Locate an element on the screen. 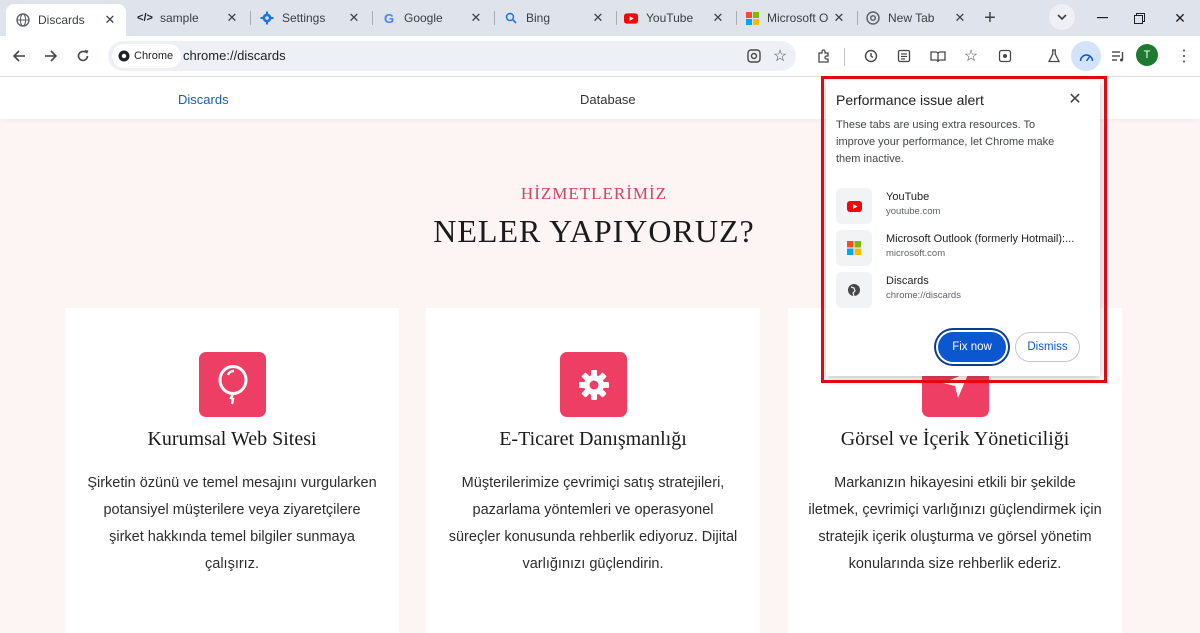  nav-link-database: Database is located at coordinates (608, 99).